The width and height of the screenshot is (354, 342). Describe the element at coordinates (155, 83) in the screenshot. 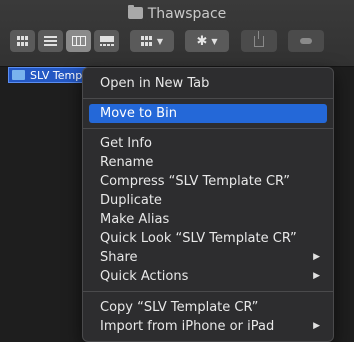

I see `menu-item-label: Open in New Tab` at that location.